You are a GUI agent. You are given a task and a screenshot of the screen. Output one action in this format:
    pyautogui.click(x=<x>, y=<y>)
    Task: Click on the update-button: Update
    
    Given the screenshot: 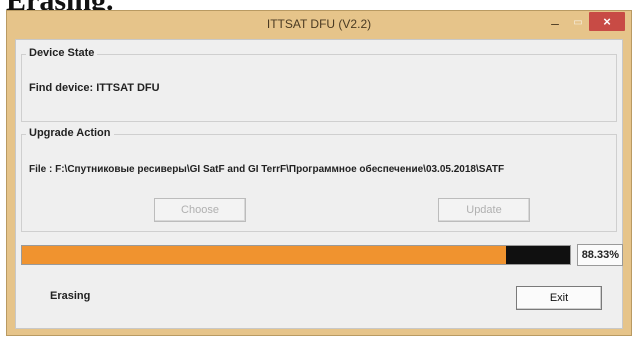 What is the action you would take?
    pyautogui.click(x=484, y=210)
    